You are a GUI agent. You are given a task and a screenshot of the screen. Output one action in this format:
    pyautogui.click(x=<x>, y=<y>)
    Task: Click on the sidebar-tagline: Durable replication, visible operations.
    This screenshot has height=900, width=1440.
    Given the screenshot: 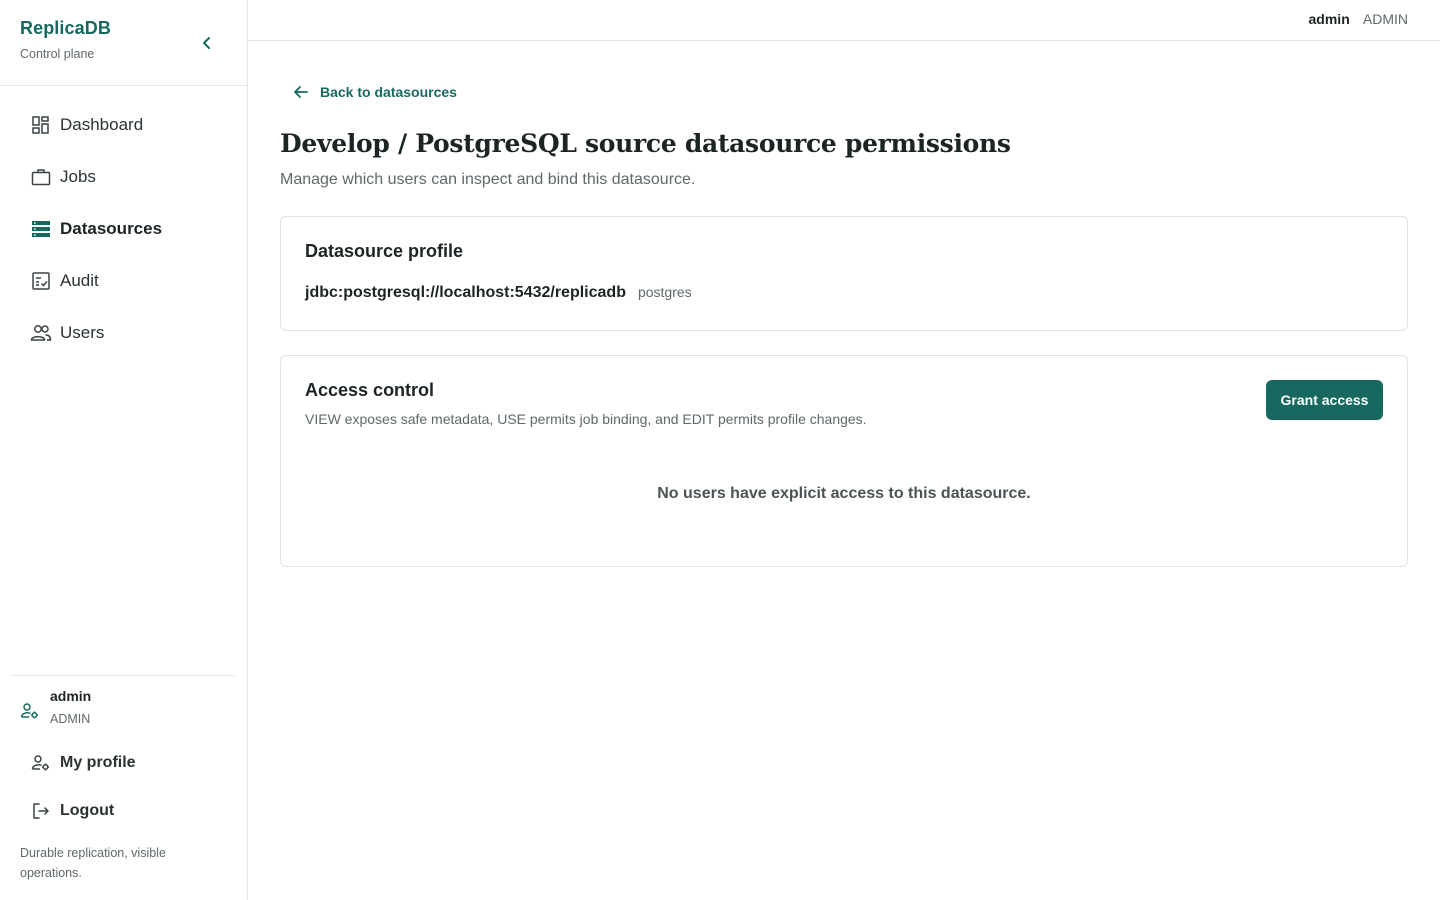 What is the action you would take?
    pyautogui.click(x=93, y=863)
    